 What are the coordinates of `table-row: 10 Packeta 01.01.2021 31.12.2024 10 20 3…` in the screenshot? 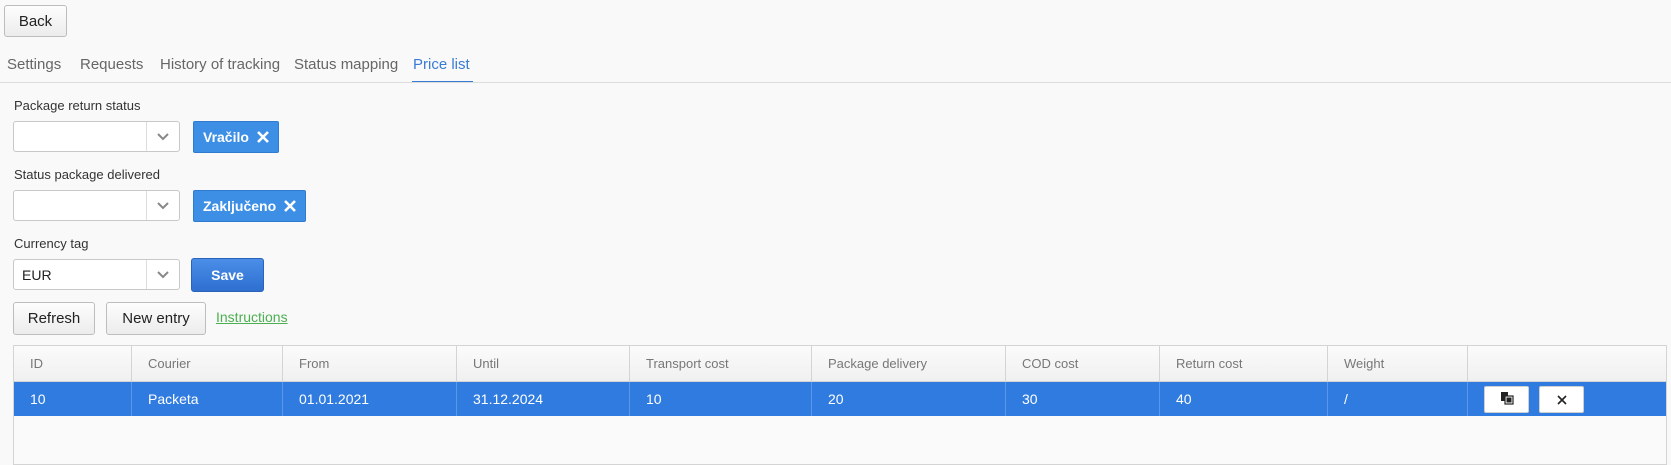 It's located at (840, 399).